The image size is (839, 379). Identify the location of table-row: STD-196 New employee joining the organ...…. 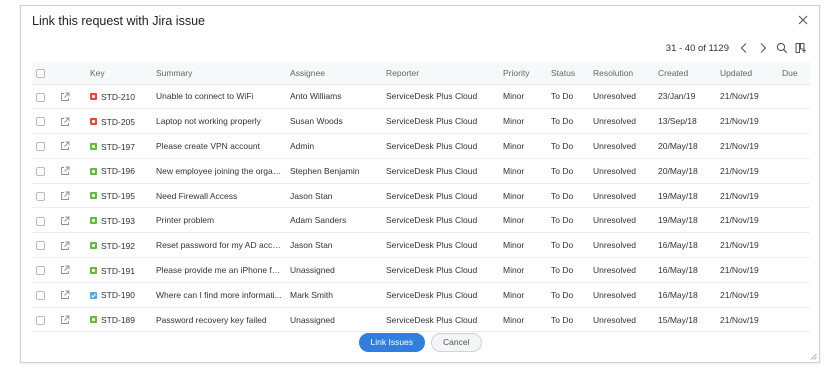
(421, 171).